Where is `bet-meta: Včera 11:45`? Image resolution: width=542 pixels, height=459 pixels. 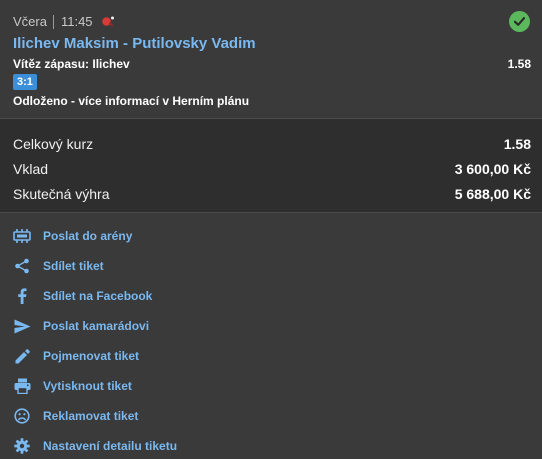
bet-meta: Včera 11:45 is located at coordinates (64, 21).